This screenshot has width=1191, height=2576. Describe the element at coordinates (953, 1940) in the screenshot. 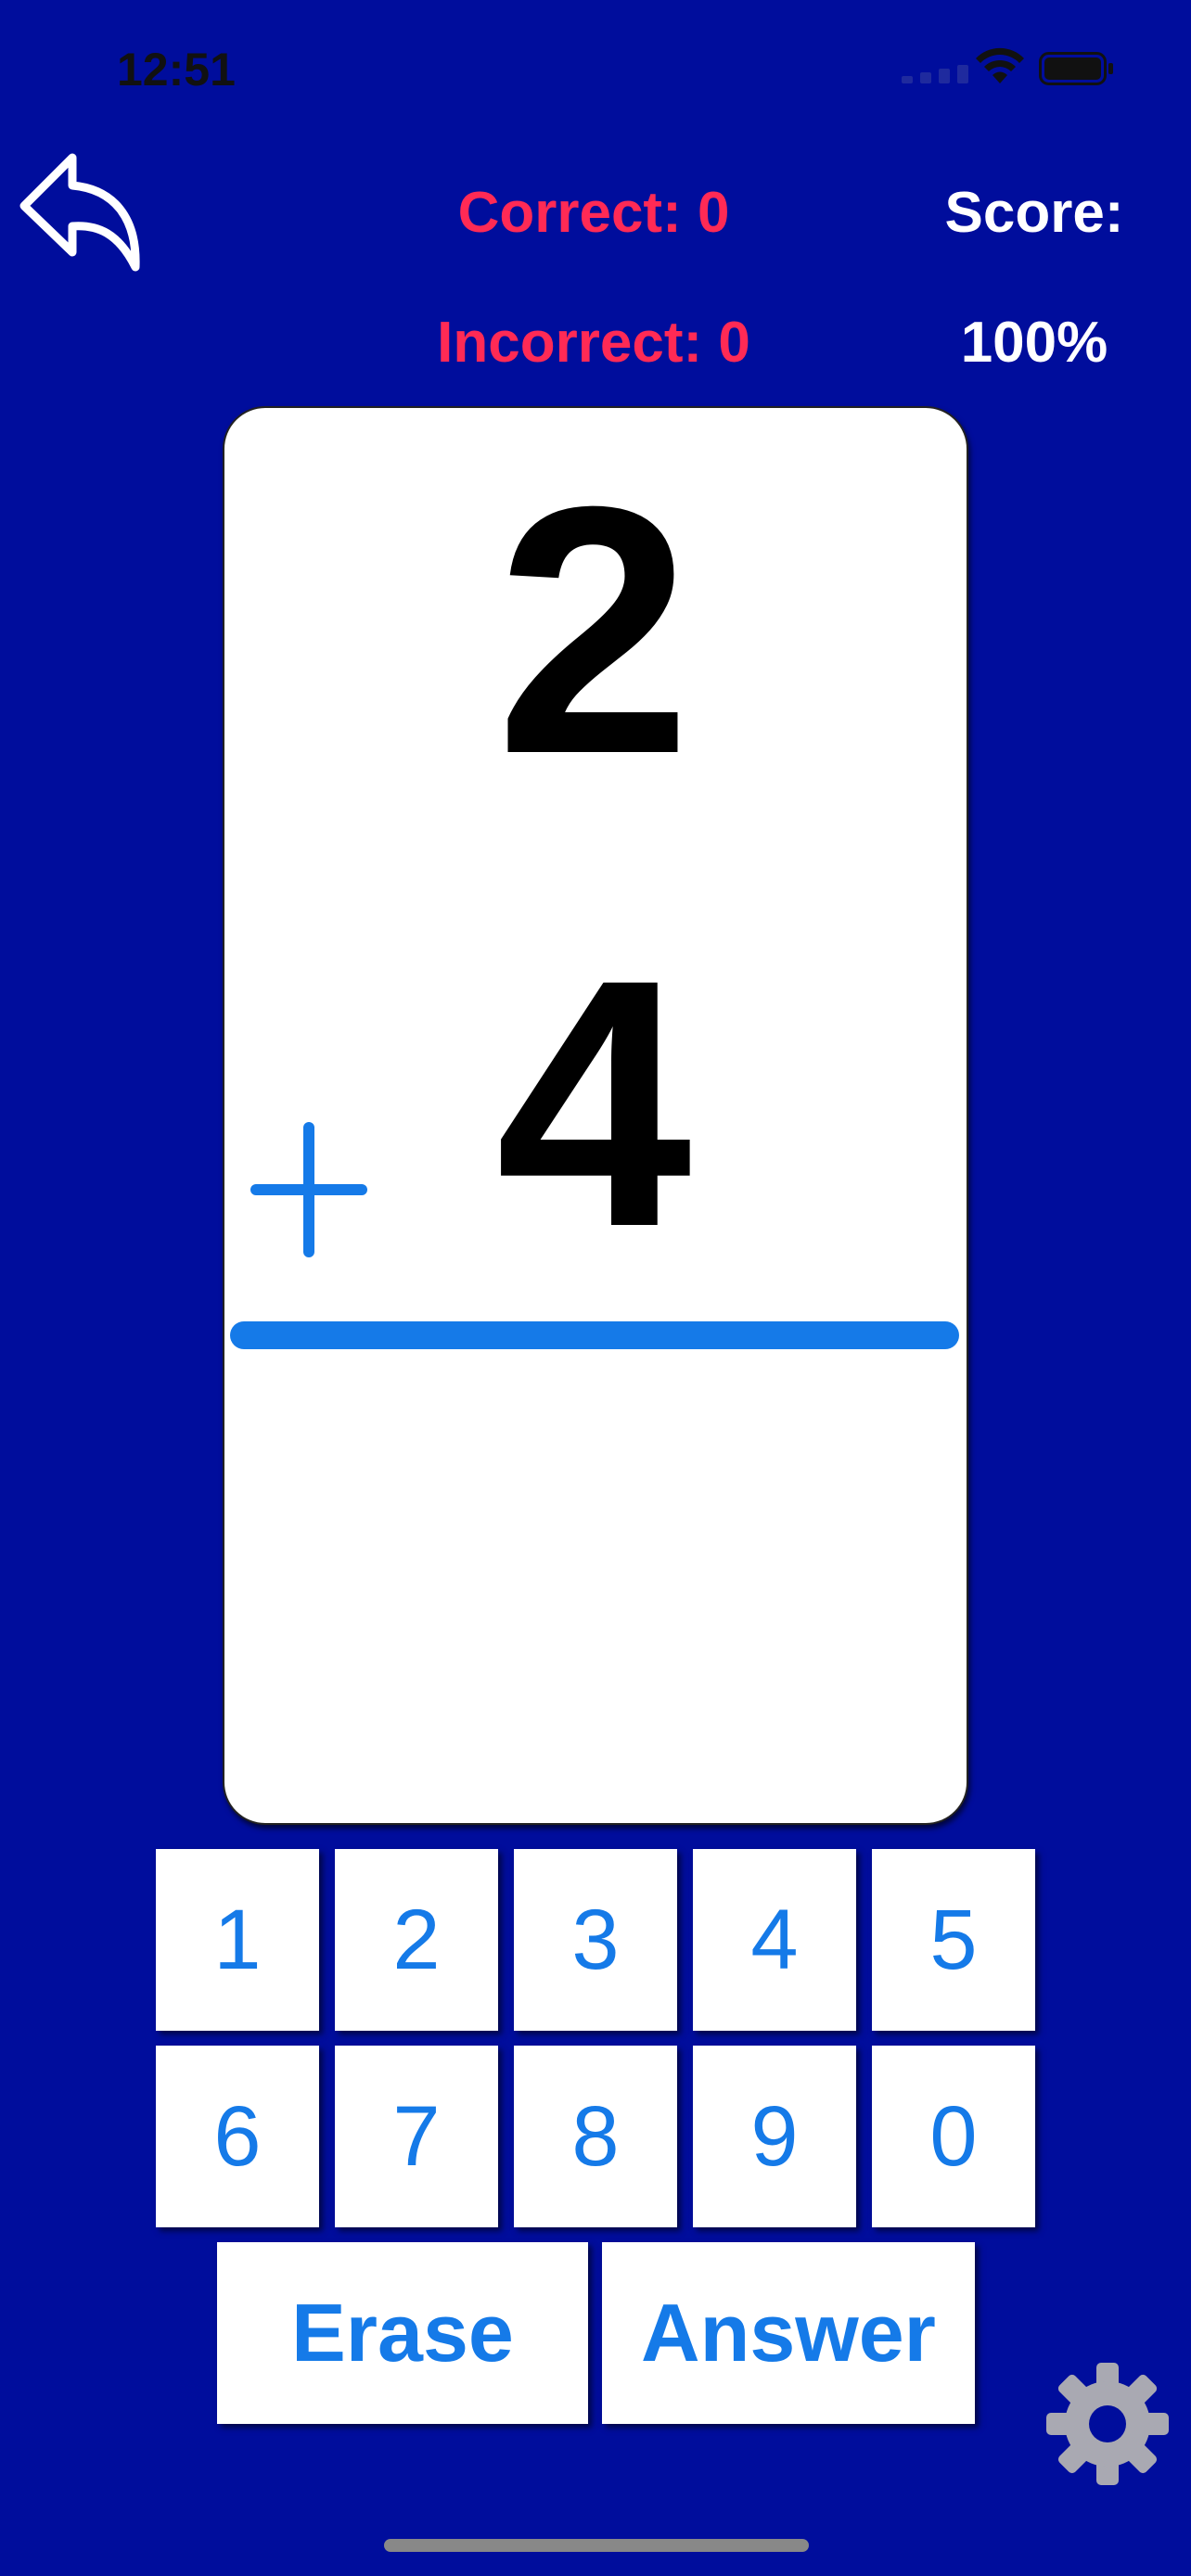

I see `key-5: 5` at that location.